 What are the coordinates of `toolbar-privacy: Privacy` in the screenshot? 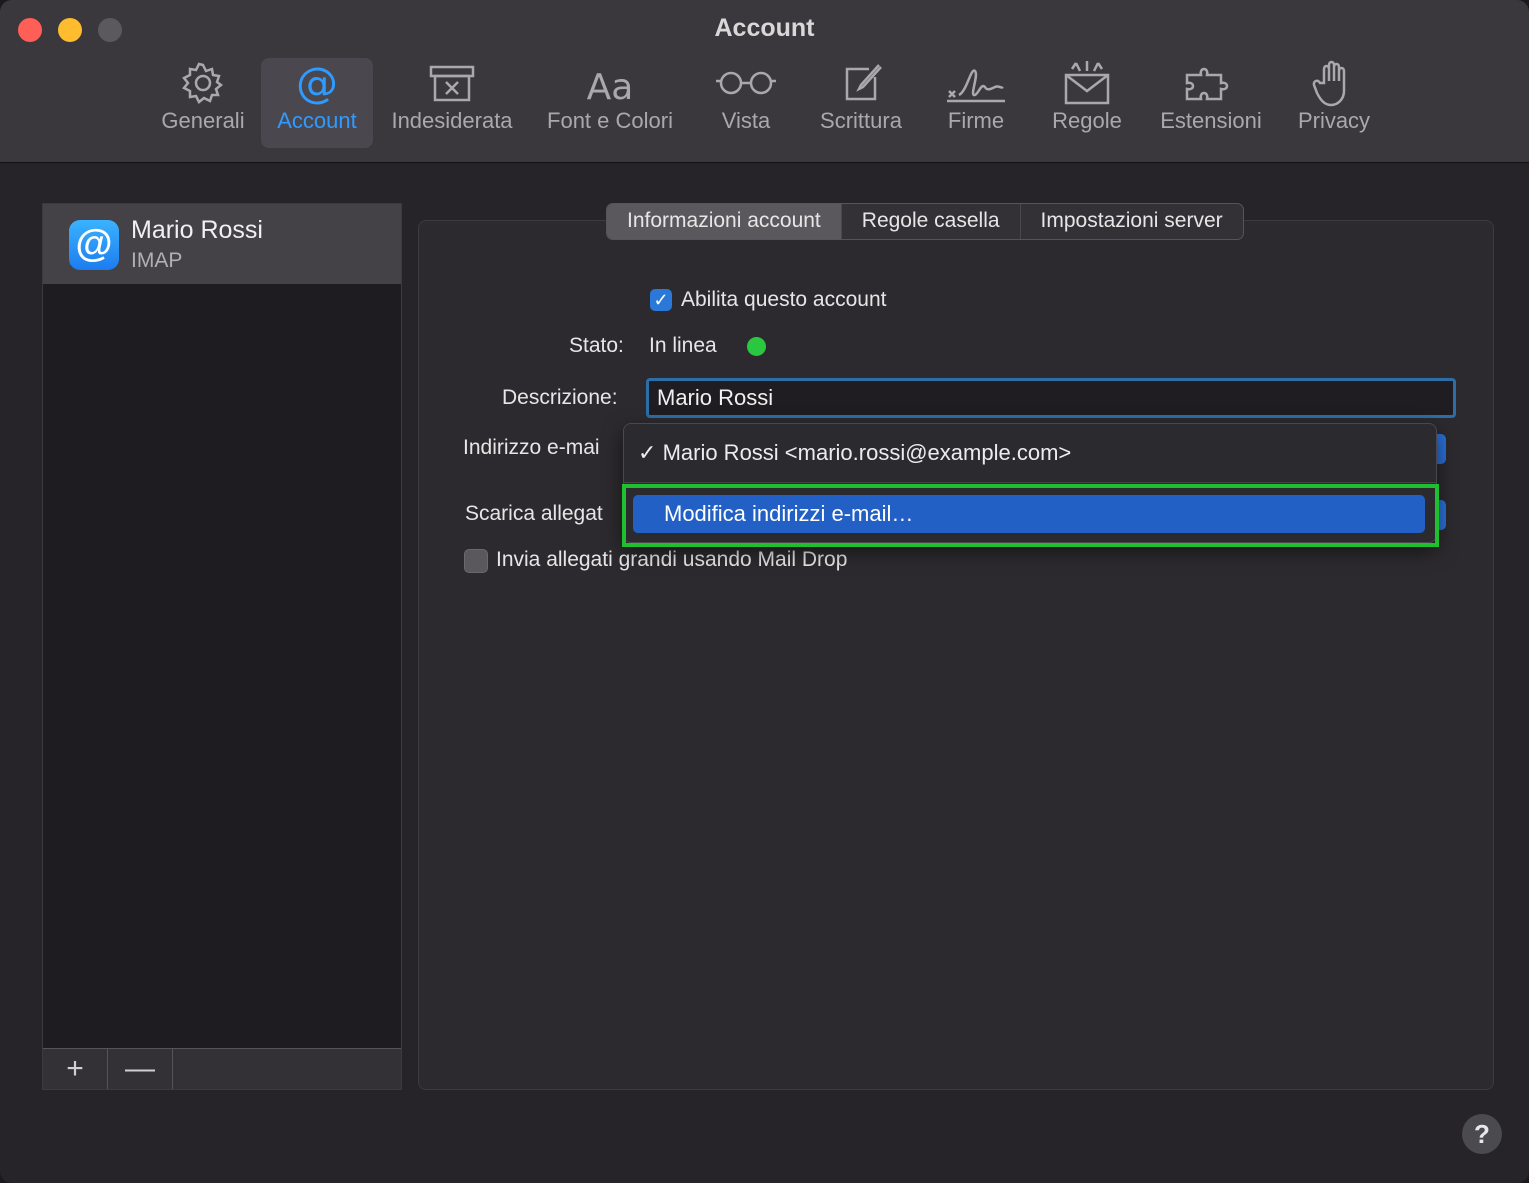 It's located at (1334, 103).